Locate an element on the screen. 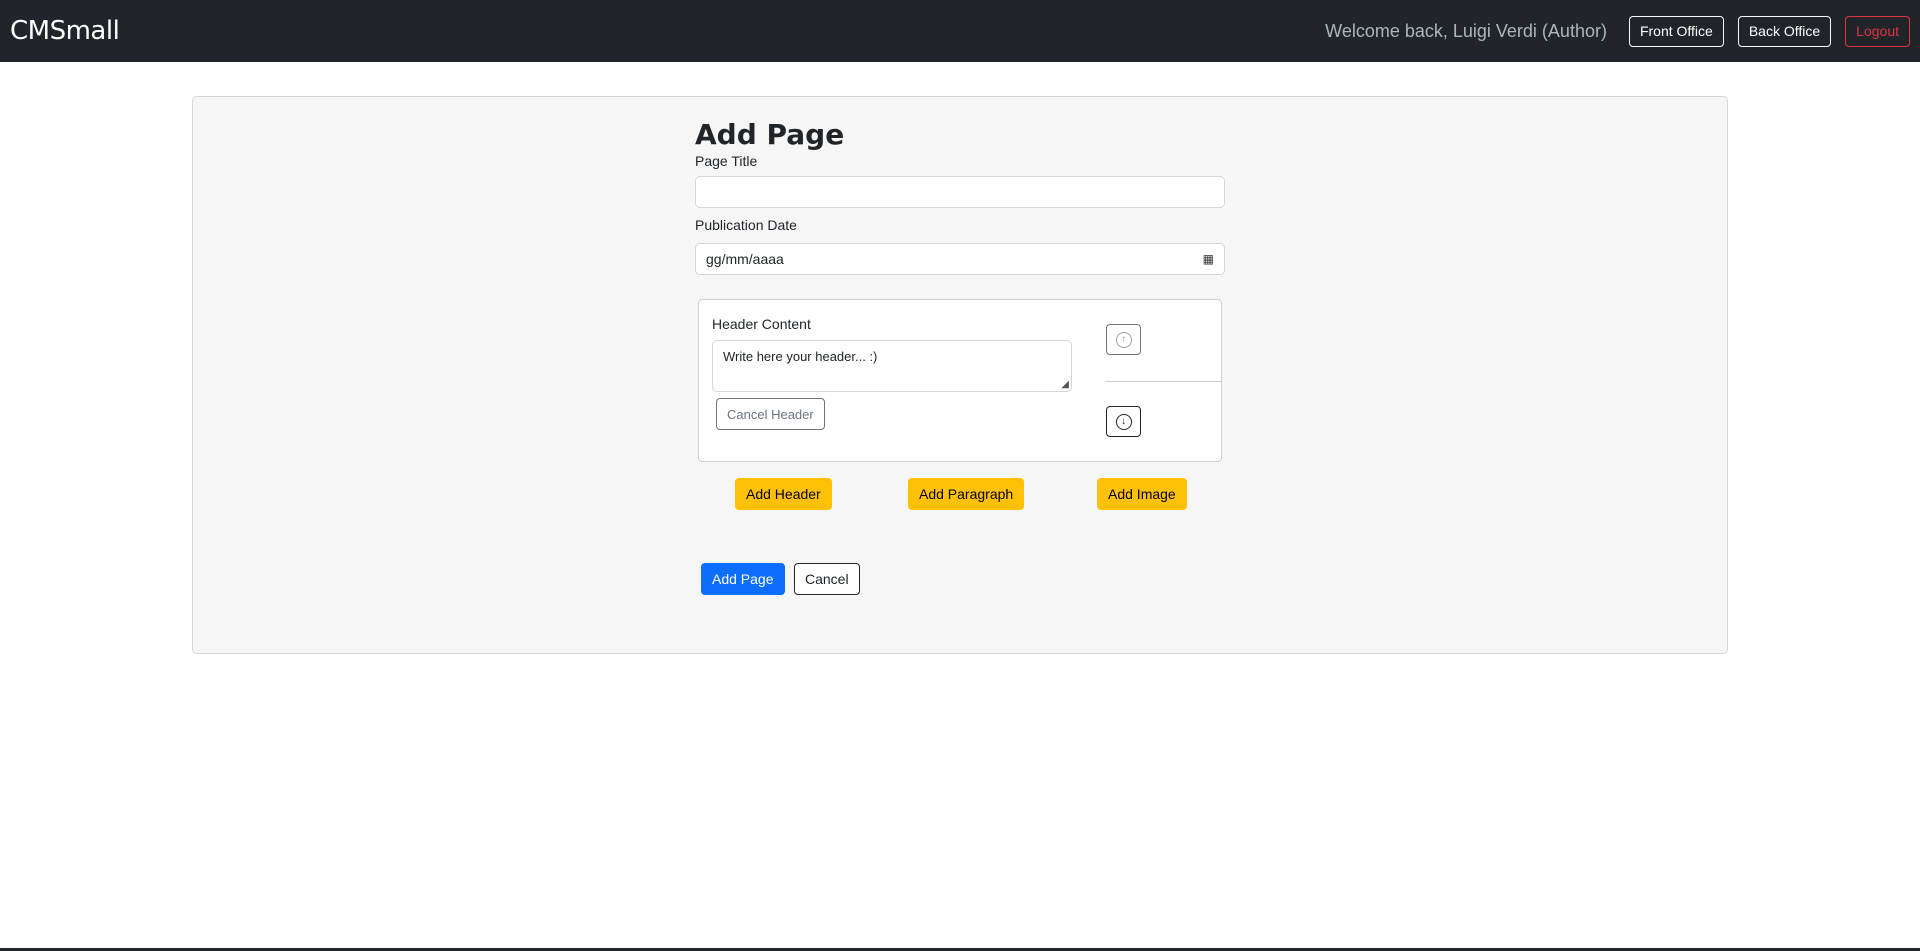 The height and width of the screenshot is (951, 1920). arrow-up-circle-icon: ↑ is located at coordinates (1123, 339).